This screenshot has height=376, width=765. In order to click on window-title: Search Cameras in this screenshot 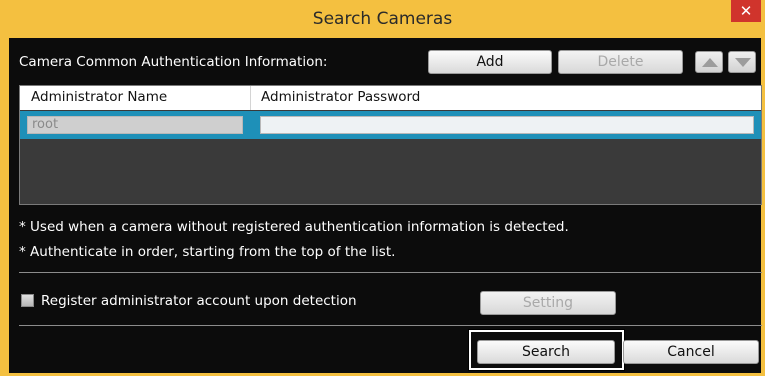, I will do `click(382, 19)`.